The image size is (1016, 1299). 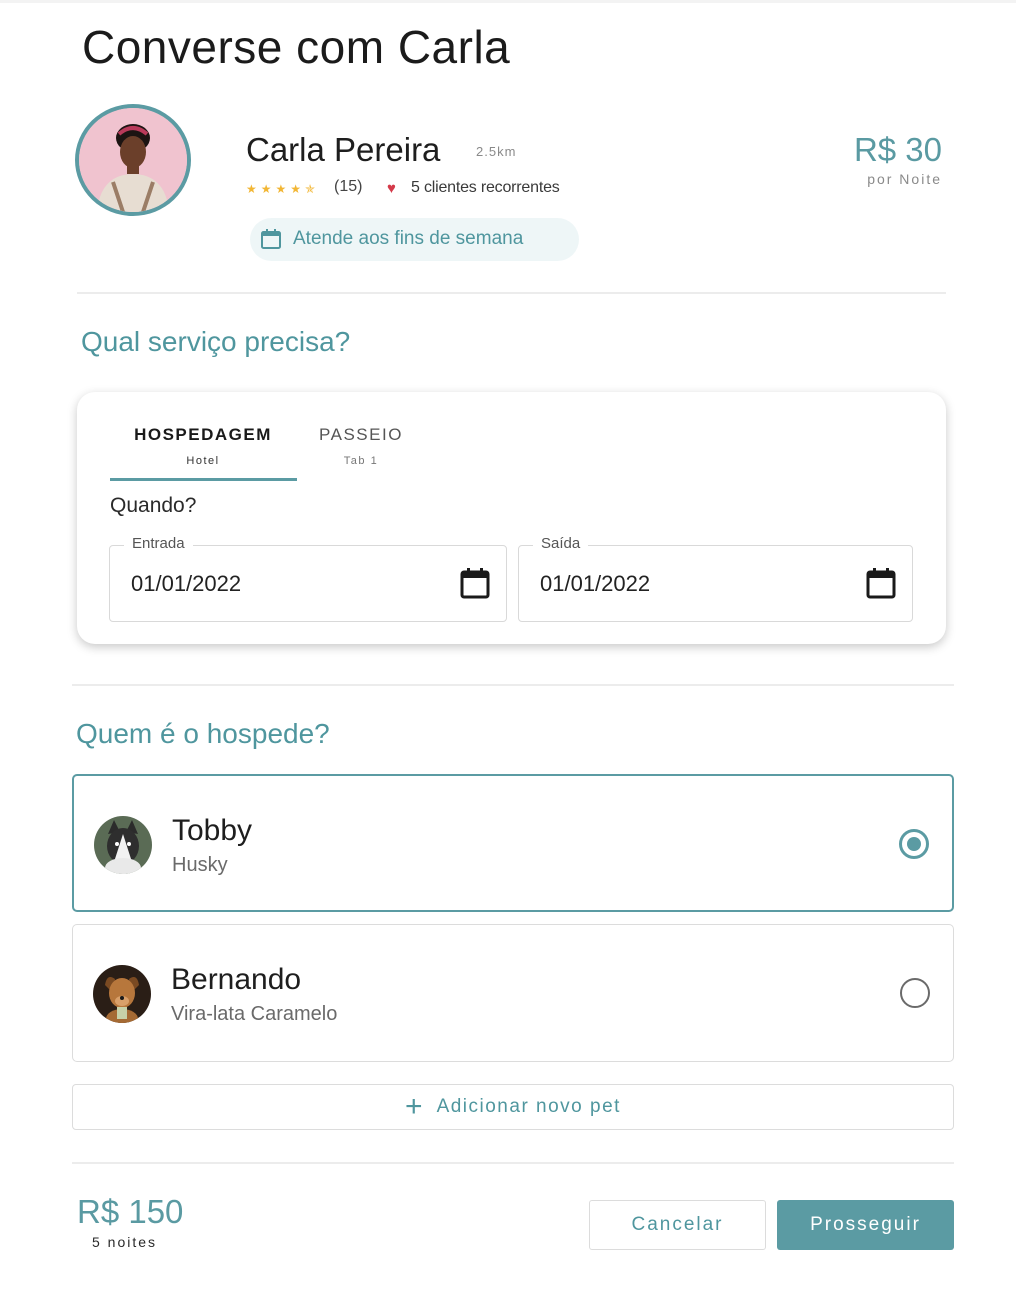 What do you see at coordinates (361, 446) in the screenshot?
I see `tab-passeio: PASSEIO Tab 1` at bounding box center [361, 446].